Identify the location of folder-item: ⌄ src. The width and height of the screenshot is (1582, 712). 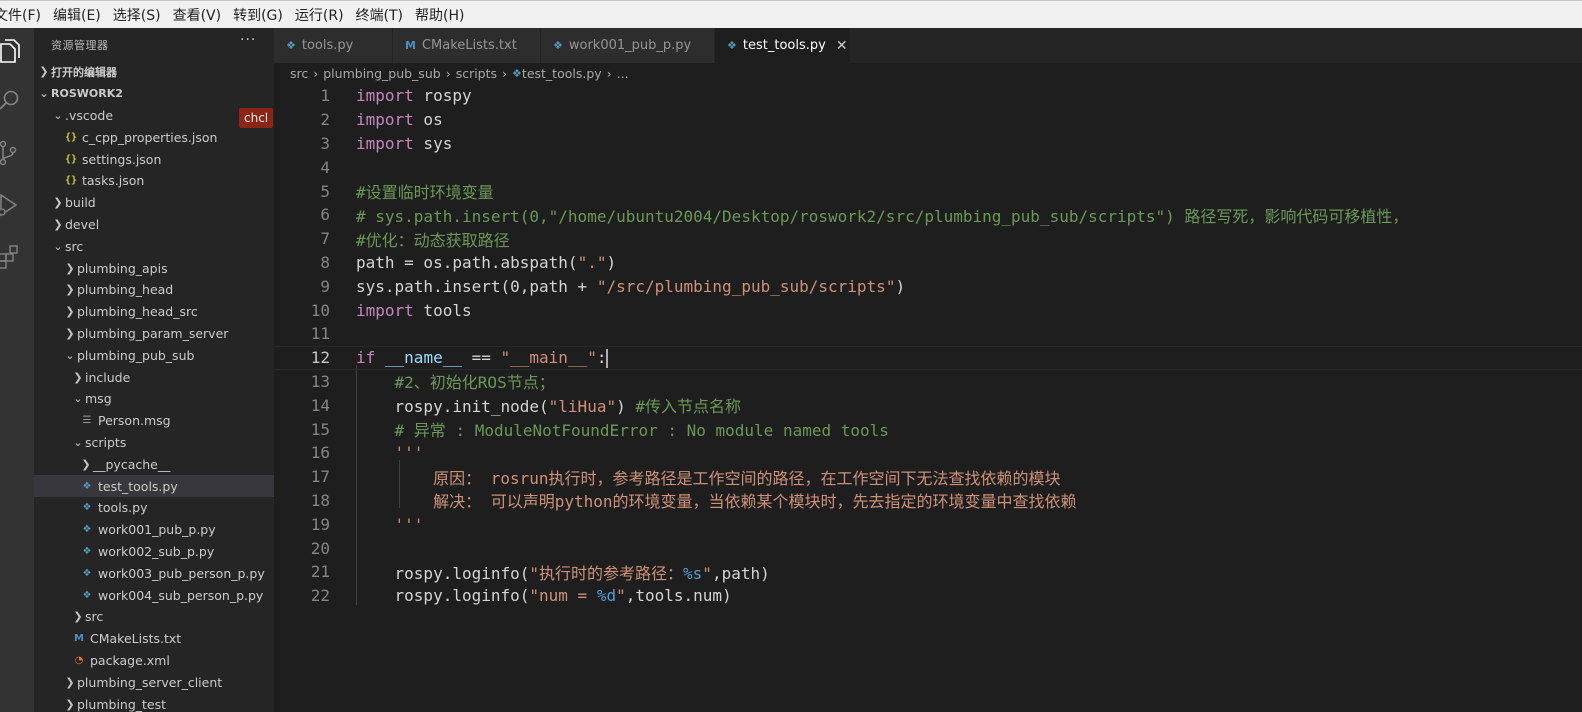
(154, 246).